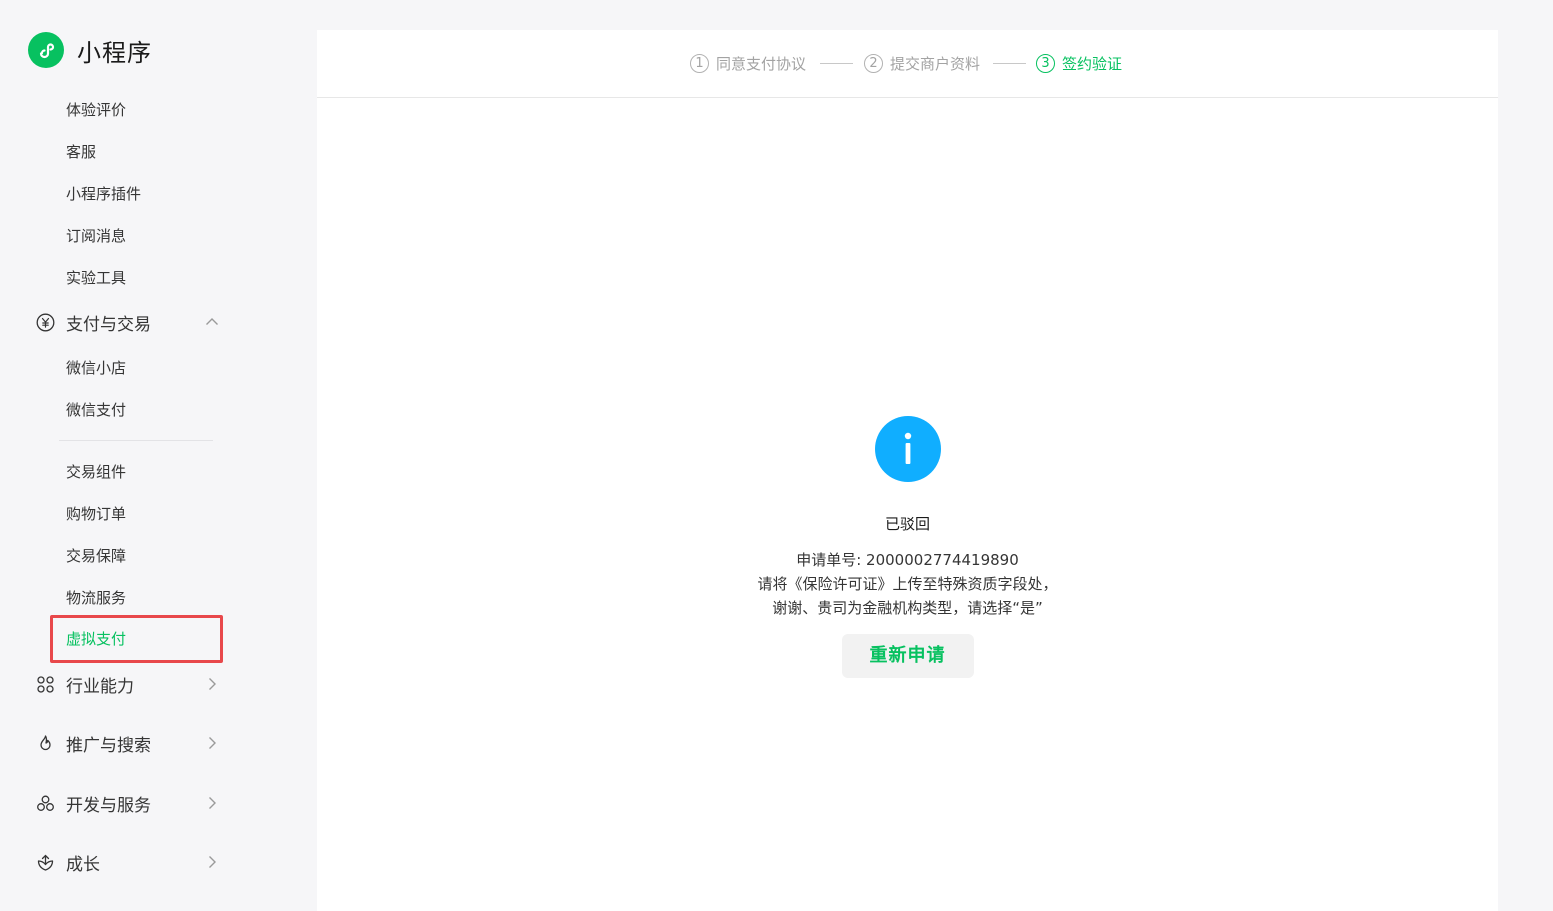  I want to click on chevron-up-icon, so click(212, 321).